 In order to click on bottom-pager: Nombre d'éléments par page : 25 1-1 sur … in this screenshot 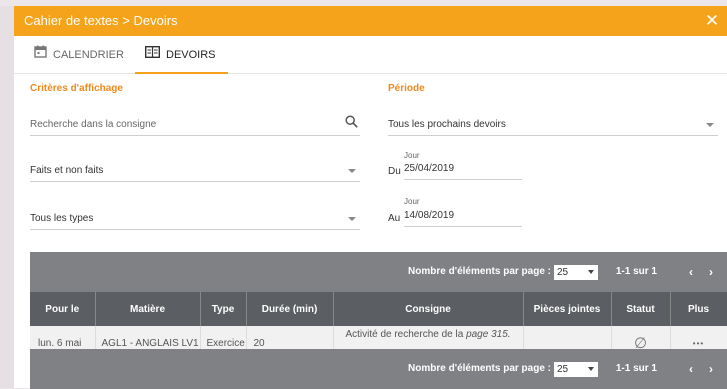, I will do `click(378, 369)`.